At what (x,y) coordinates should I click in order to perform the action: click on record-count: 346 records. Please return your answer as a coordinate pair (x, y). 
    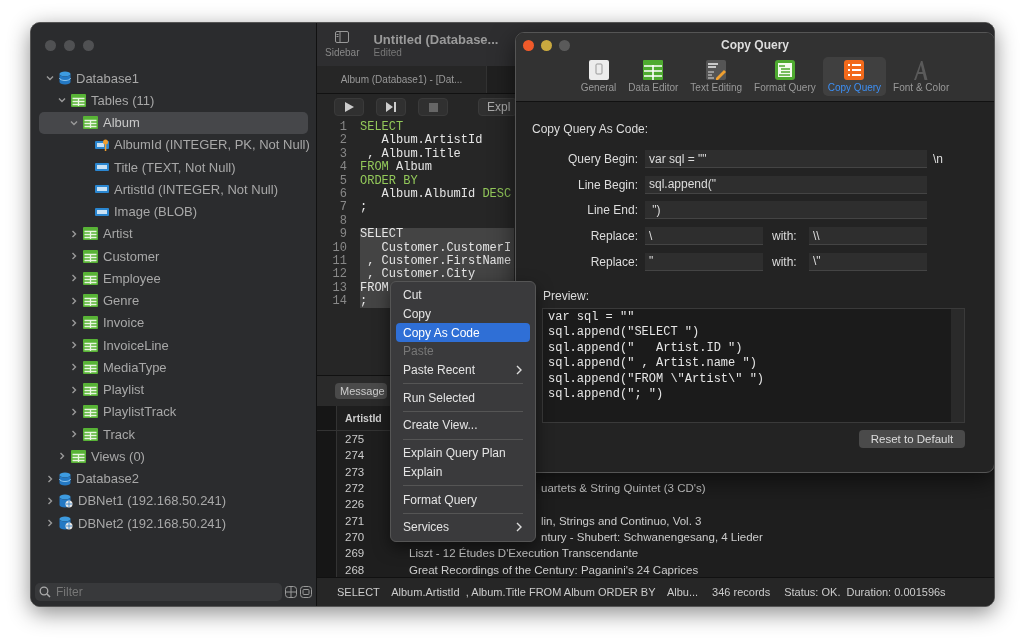
    Looking at the image, I should click on (741, 592).